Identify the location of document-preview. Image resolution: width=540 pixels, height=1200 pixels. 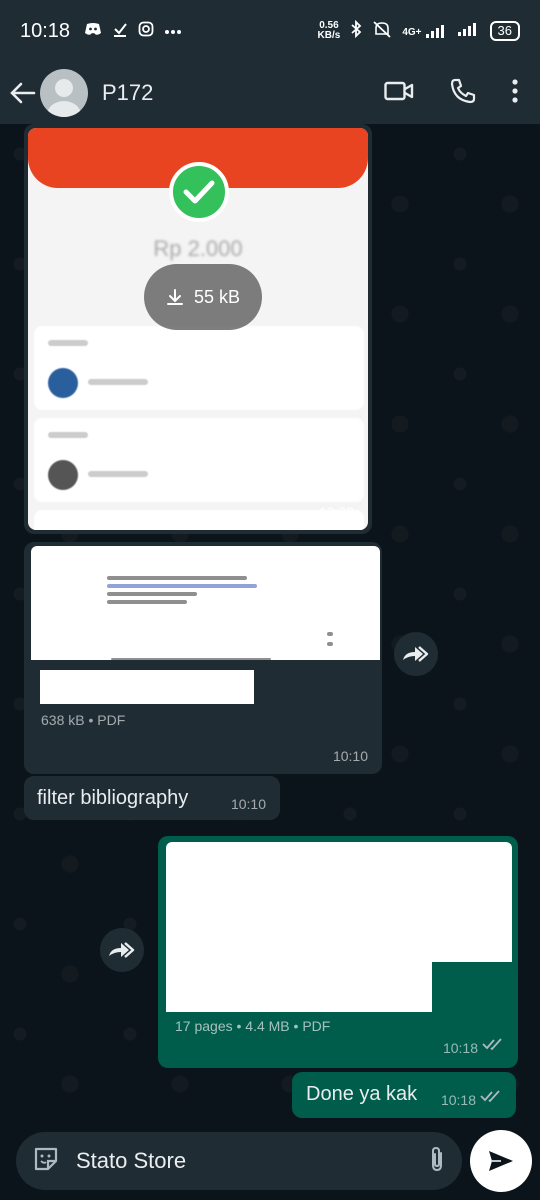
(205, 603).